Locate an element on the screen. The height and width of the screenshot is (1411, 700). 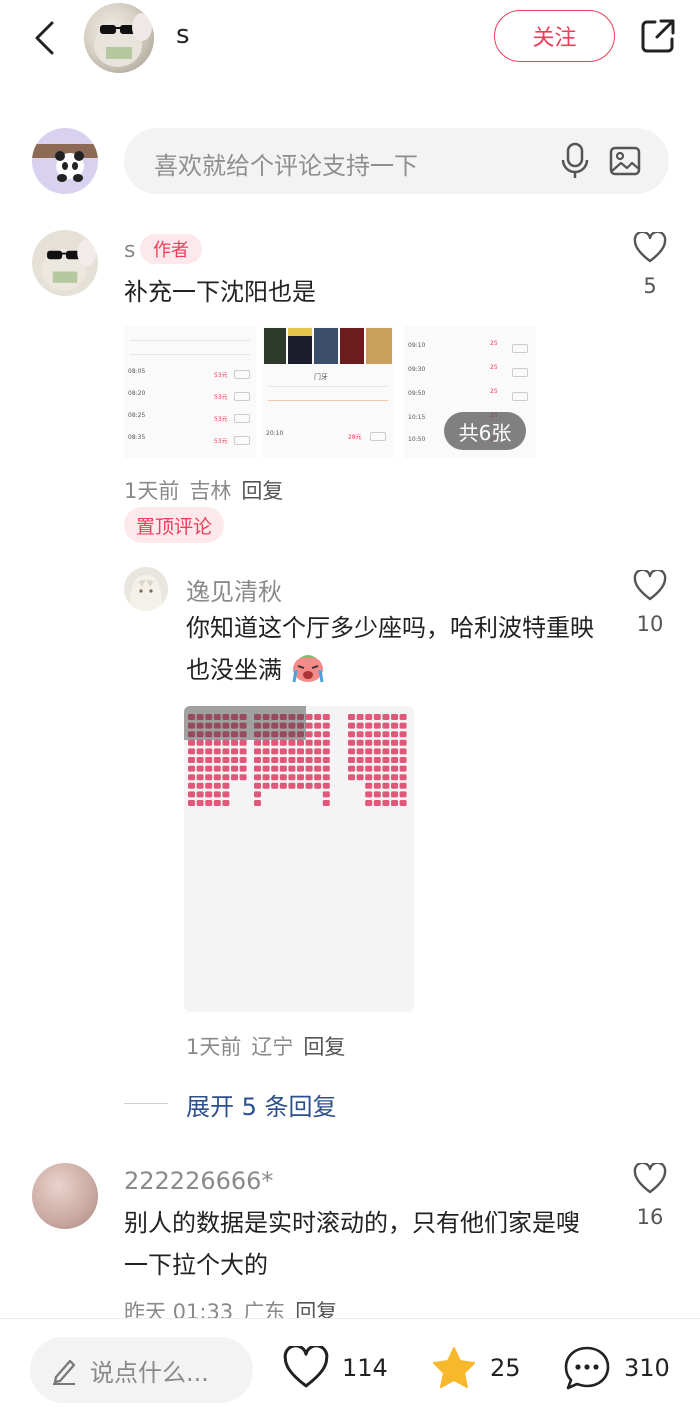
reply-avatar is located at coordinates (146, 589).